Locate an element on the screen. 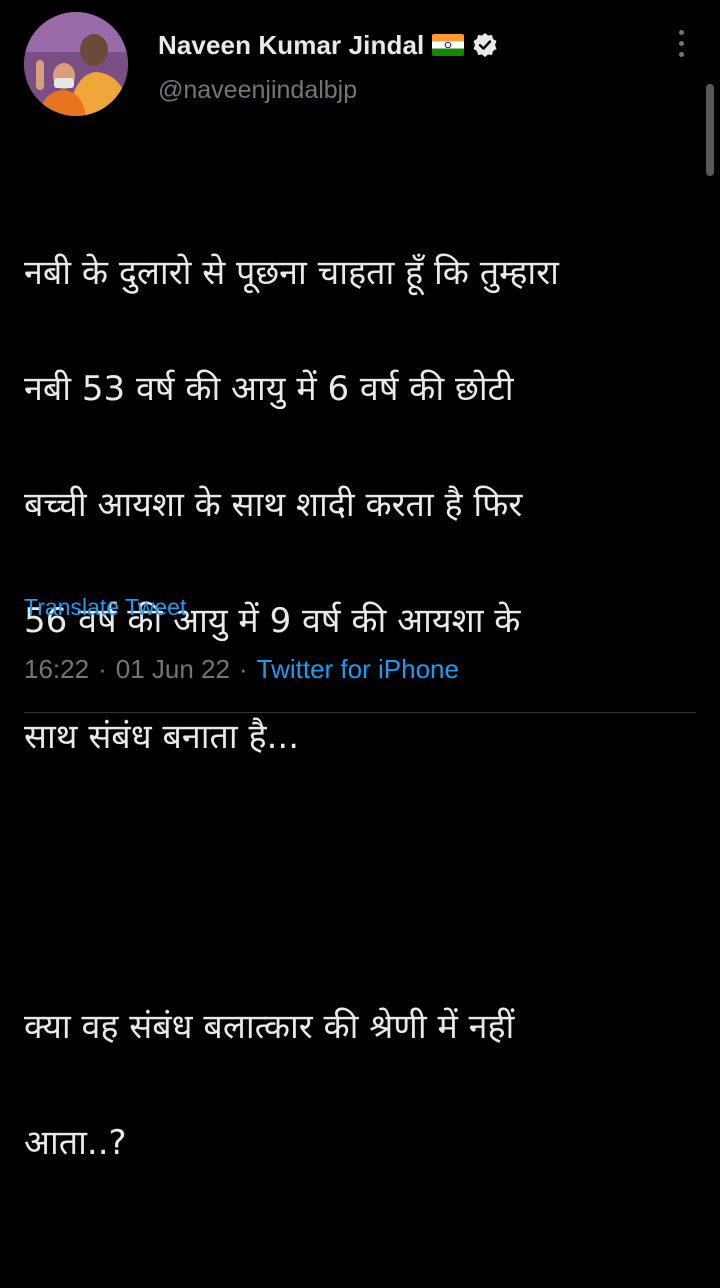 The height and width of the screenshot is (1288, 720). more-options-icon is located at coordinates (681, 47).